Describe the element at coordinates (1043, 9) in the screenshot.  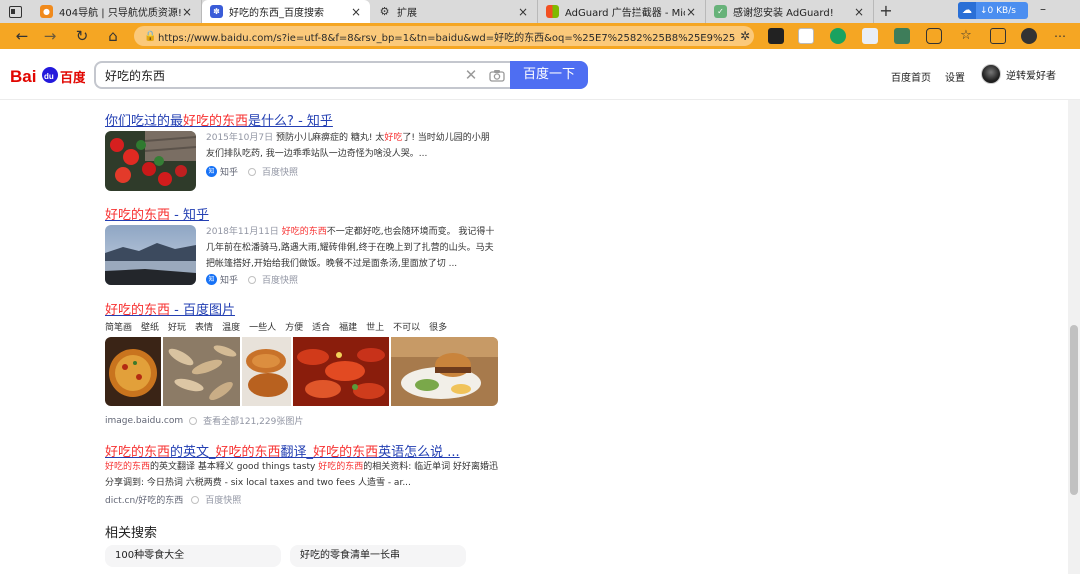
I see `minimize-icon: –` at that location.